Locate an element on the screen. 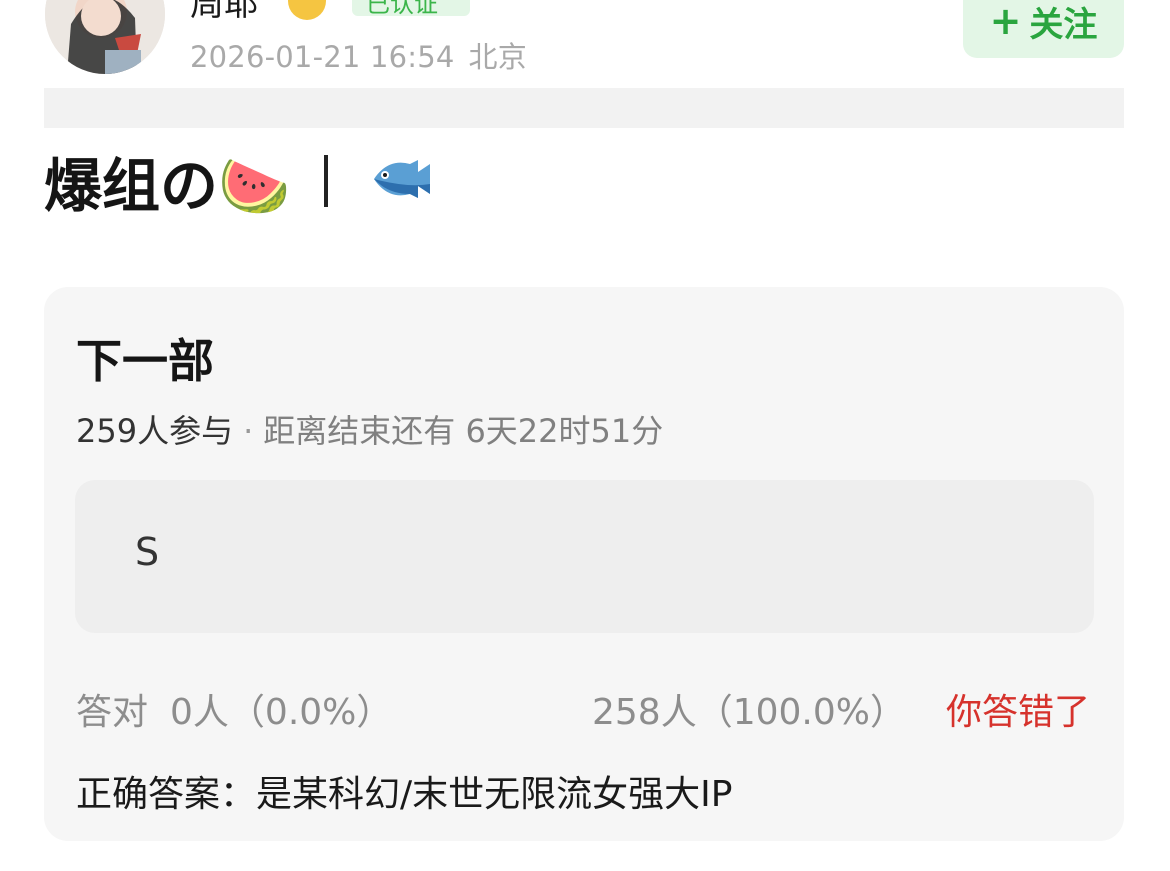  post-title: 爆组の🍉 is located at coordinates (239, 182).